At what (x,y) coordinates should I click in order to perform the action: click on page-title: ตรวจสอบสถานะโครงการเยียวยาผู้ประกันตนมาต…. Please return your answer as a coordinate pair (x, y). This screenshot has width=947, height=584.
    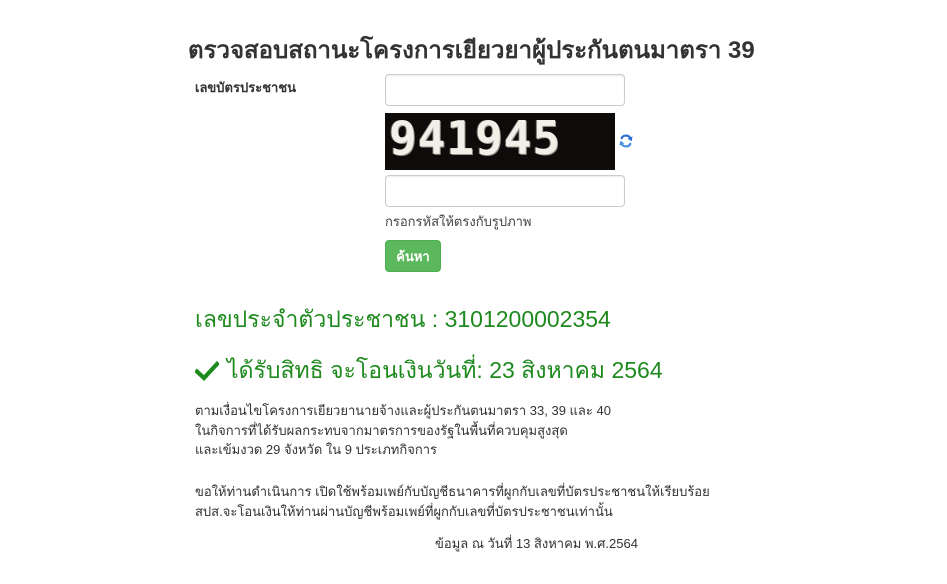
    Looking at the image, I should click on (471, 50).